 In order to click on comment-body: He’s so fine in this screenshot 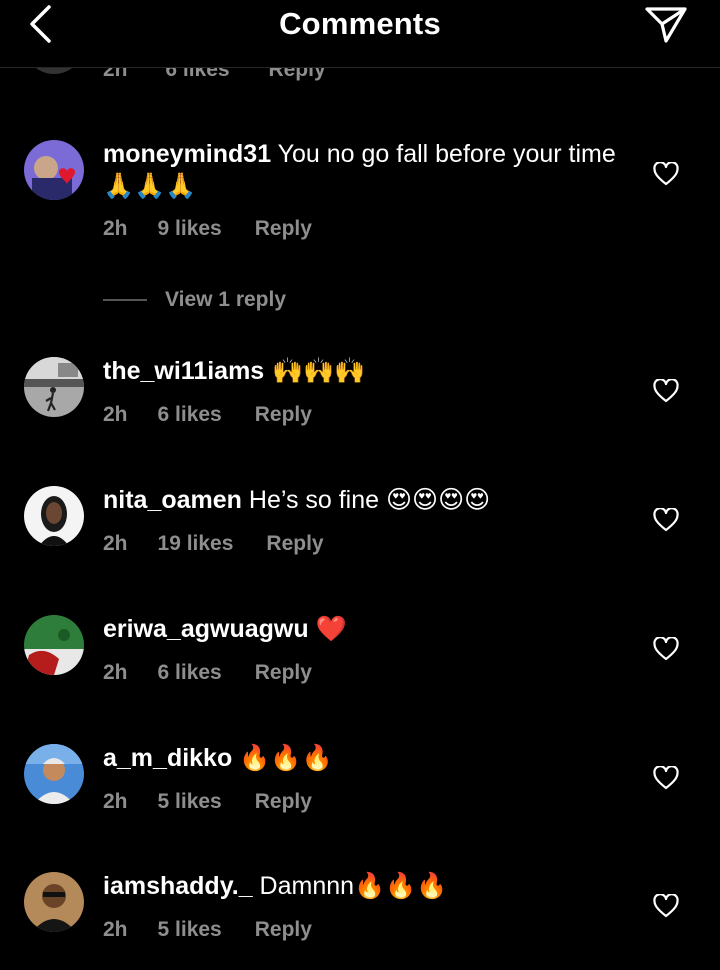, I will do `click(313, 500)`.